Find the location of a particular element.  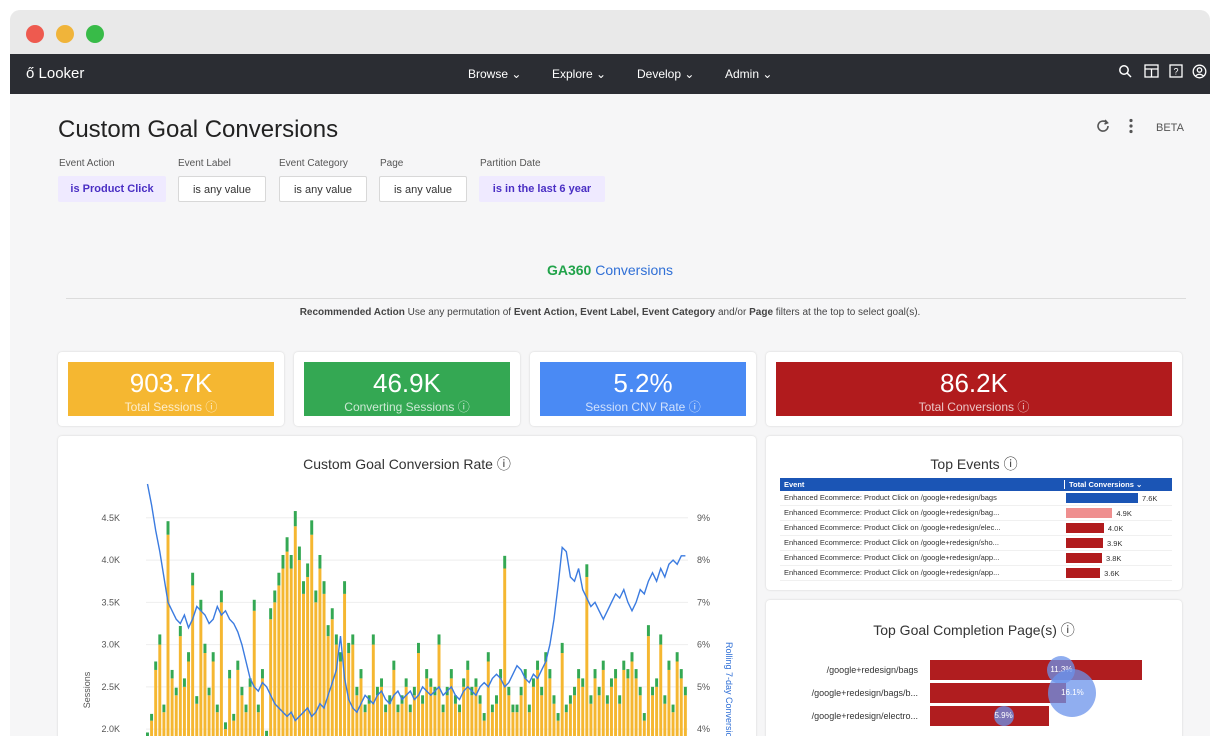

column-header-total-conversions: Total Conversions ⌄ is located at coordinates (1118, 484).